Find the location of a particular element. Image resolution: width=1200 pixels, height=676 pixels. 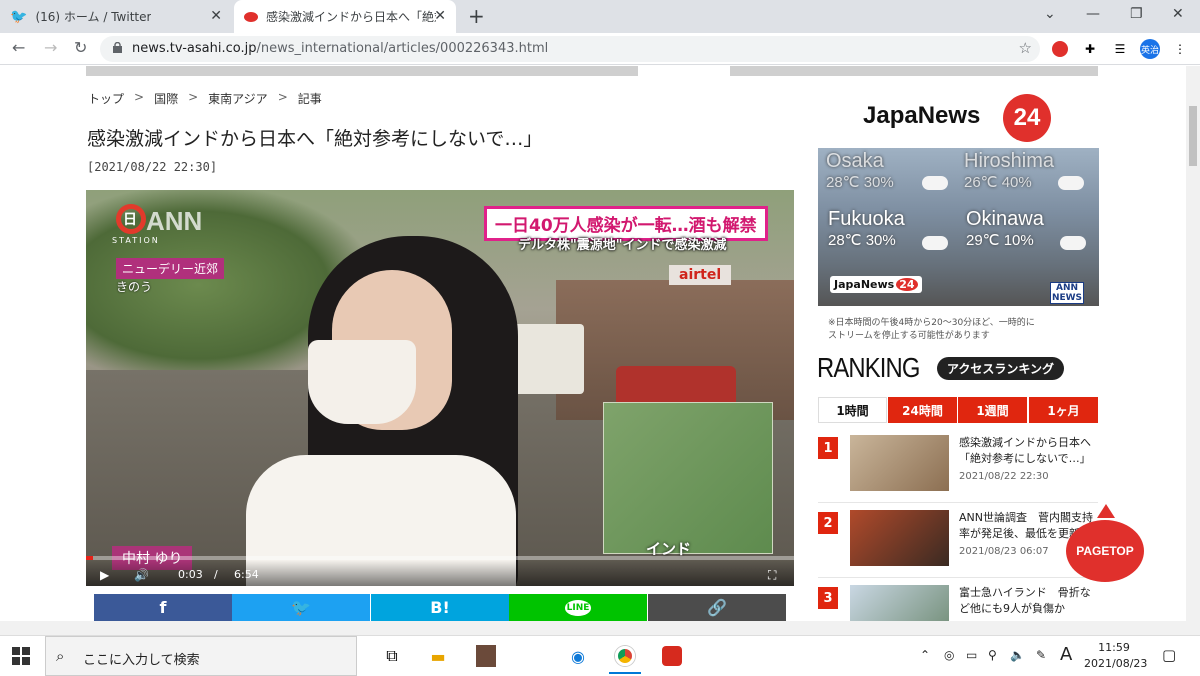

vertical-scrollbar is located at coordinates (1193, 343).